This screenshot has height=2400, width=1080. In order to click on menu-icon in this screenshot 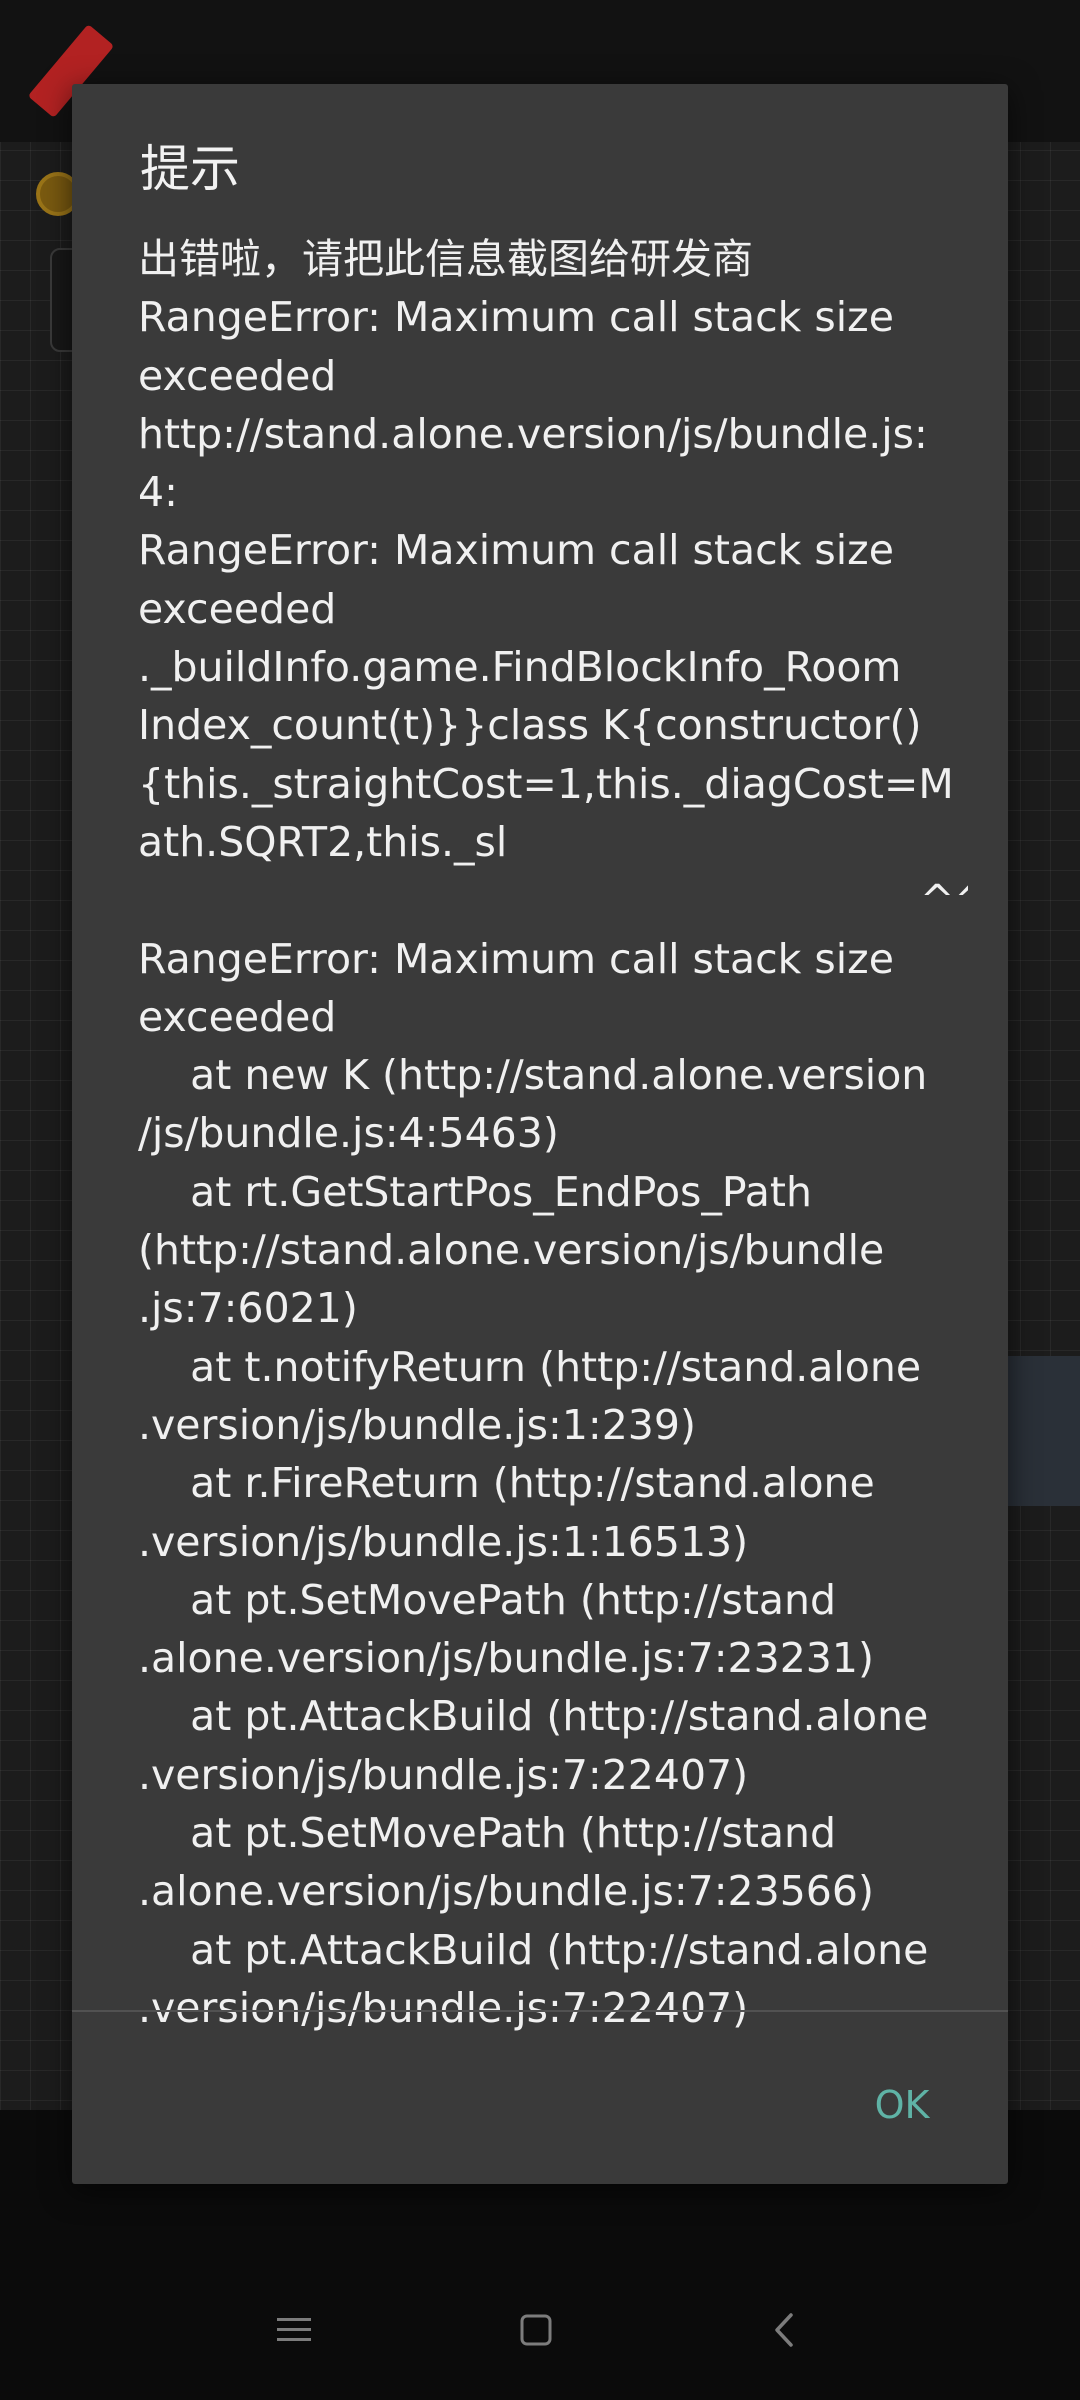, I will do `click(294, 2330)`.